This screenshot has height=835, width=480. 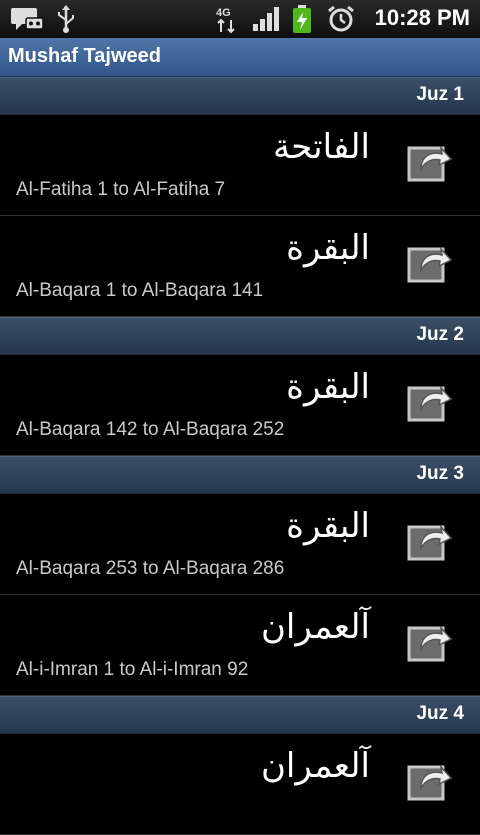 I want to click on app-title: Mushaf Tajweed, so click(x=84, y=56).